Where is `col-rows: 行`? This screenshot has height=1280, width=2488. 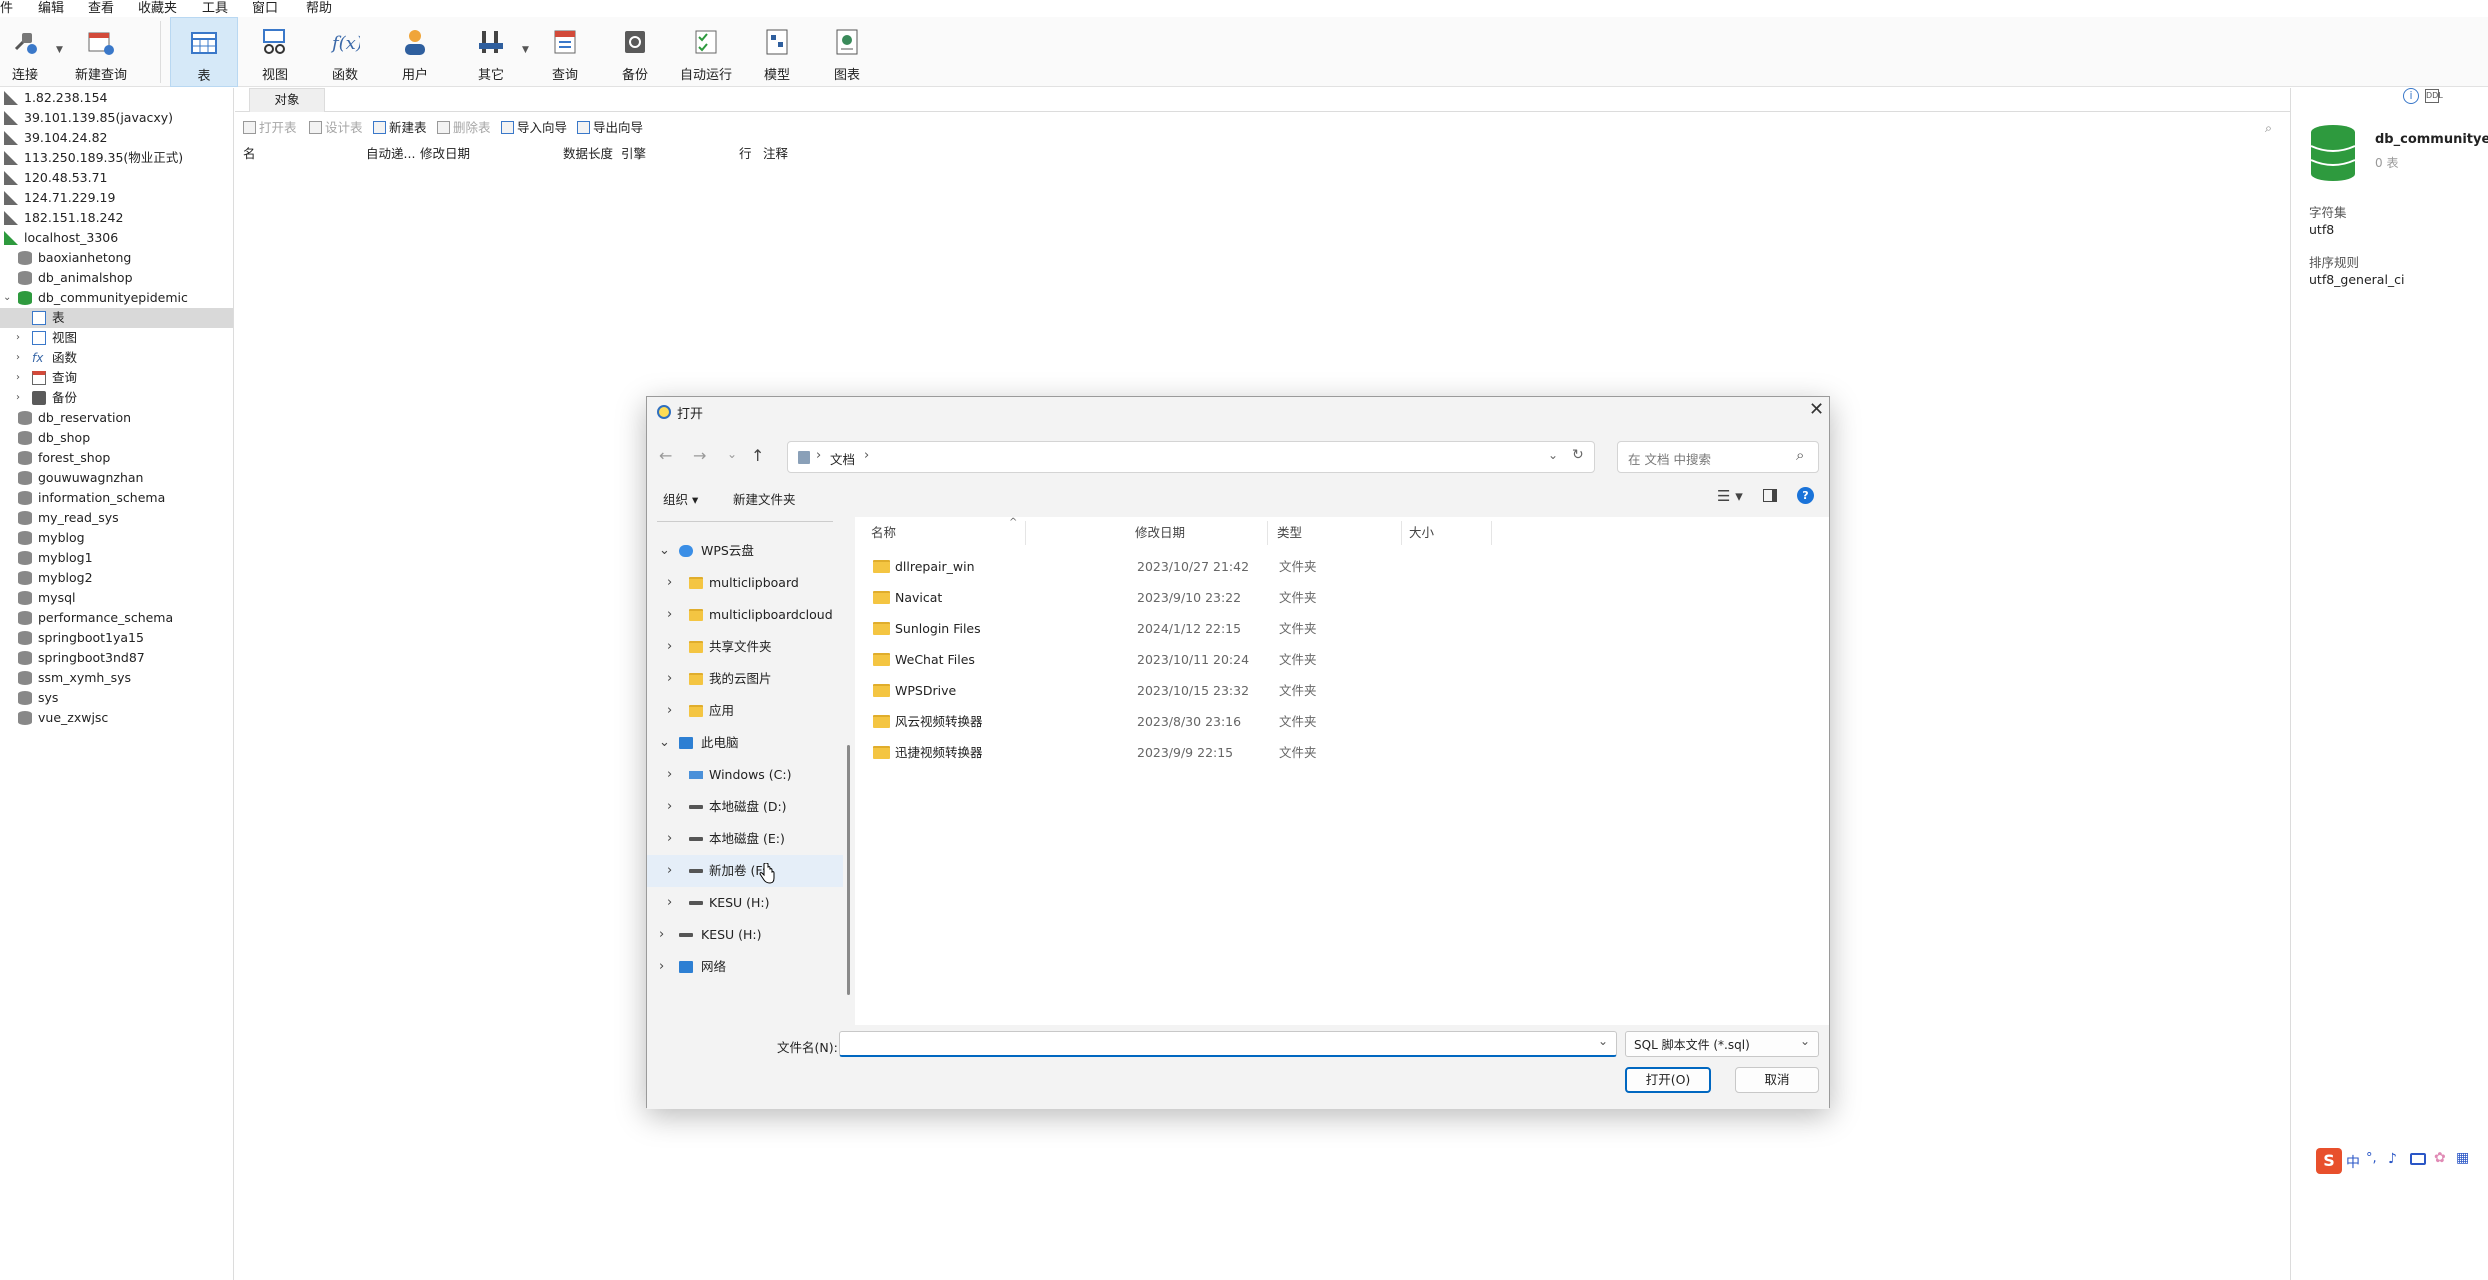
col-rows: 行 is located at coordinates (745, 154).